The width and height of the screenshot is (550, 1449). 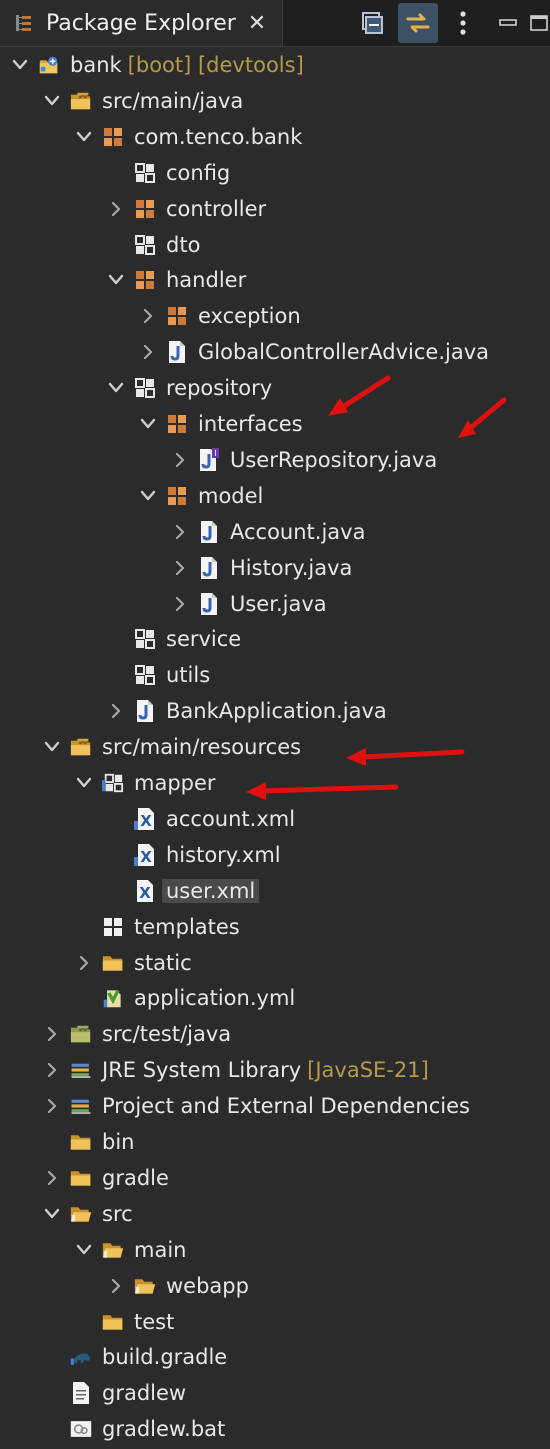 I want to click on annotation-arrows, so click(x=376, y=587).